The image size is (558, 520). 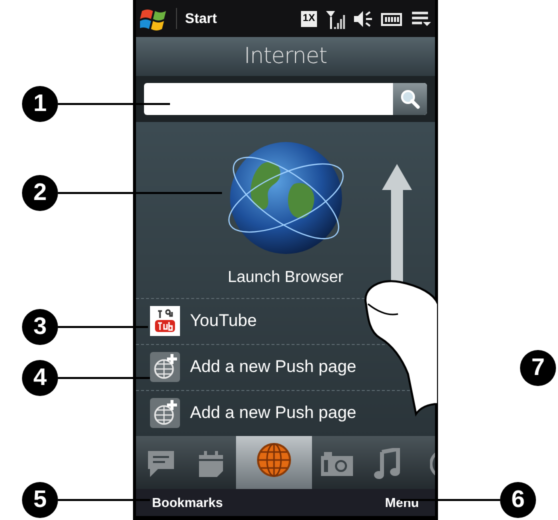 I want to click on globe-icon, so click(x=274, y=459).